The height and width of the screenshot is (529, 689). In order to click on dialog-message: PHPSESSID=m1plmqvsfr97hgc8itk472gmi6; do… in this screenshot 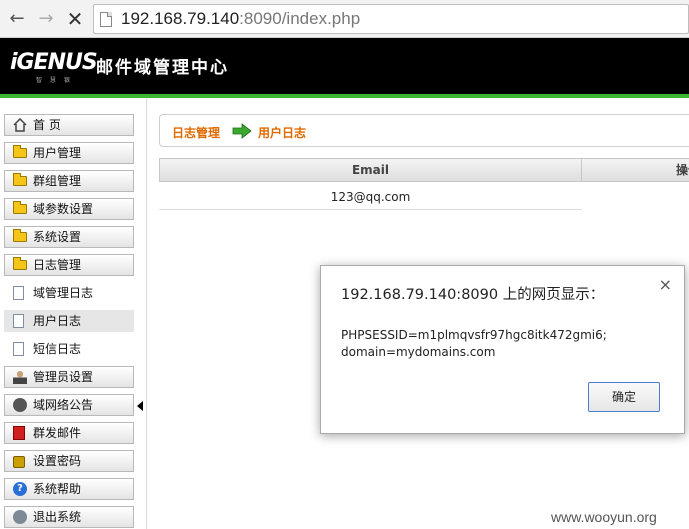, I will do `click(506, 344)`.